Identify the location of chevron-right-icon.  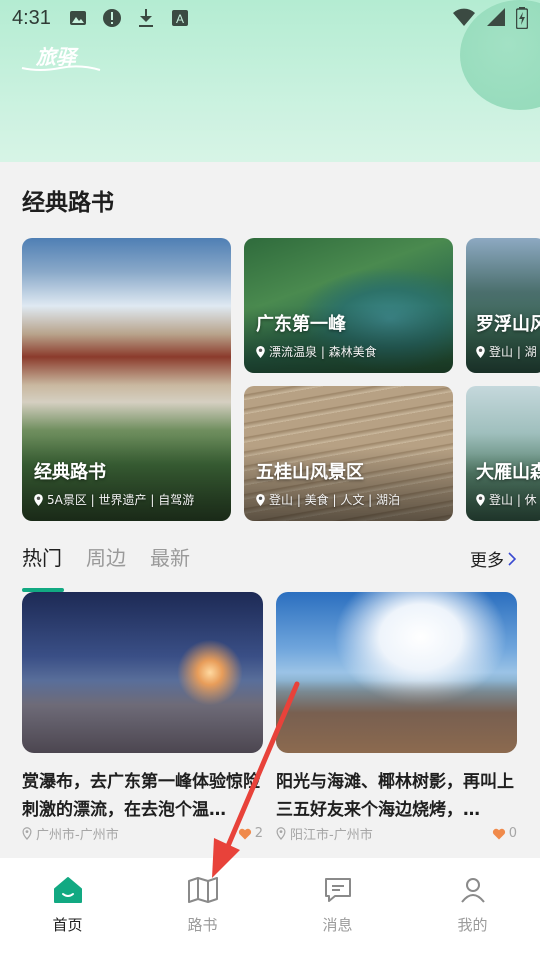
(512, 558).